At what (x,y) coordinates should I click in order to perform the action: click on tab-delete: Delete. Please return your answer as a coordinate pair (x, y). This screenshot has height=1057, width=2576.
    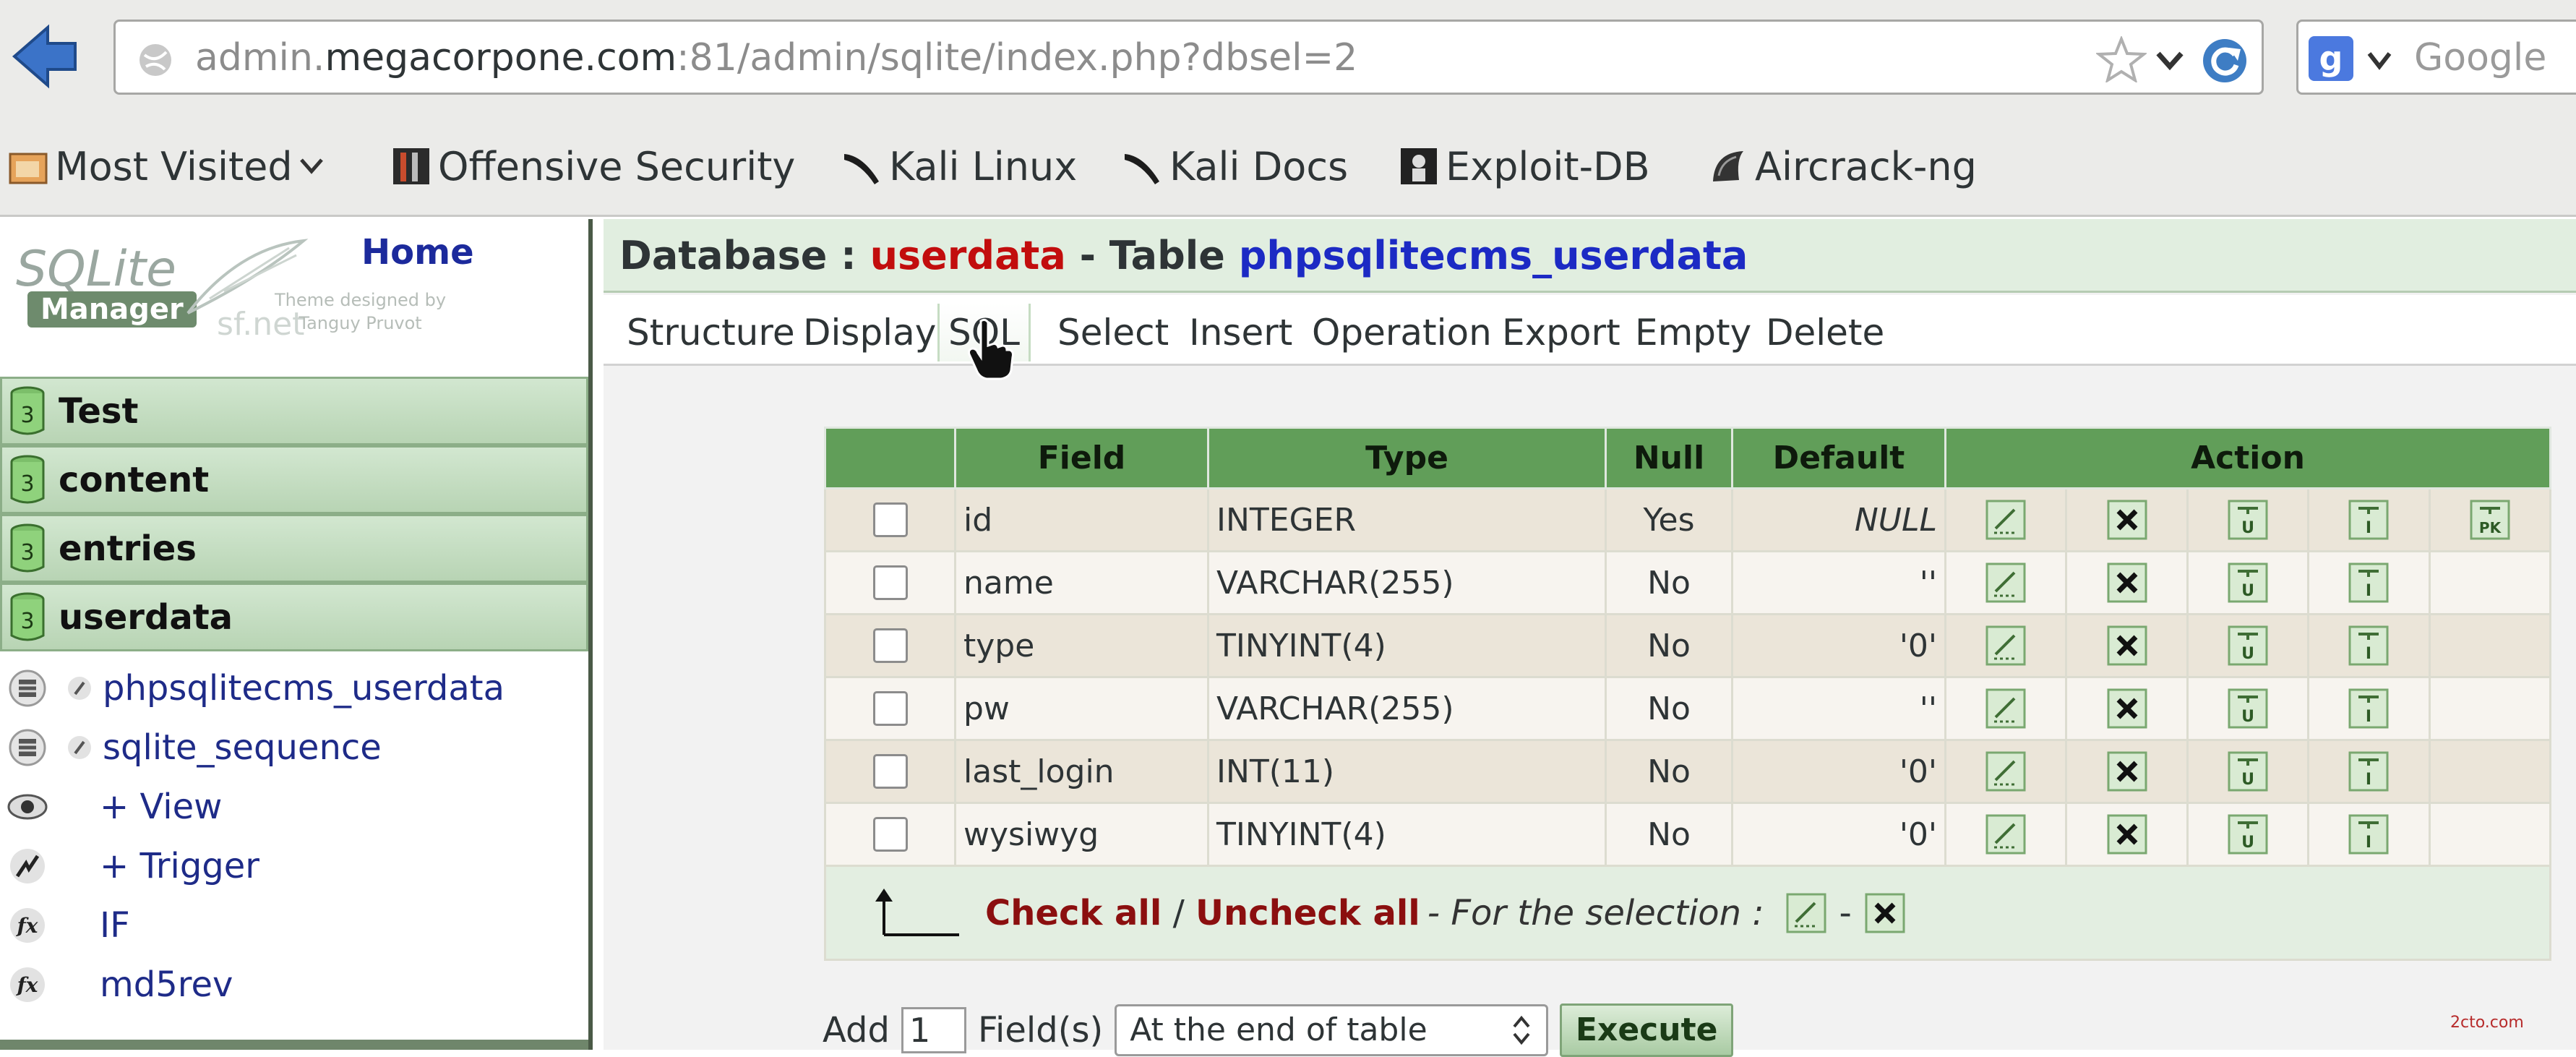
    Looking at the image, I should click on (1825, 332).